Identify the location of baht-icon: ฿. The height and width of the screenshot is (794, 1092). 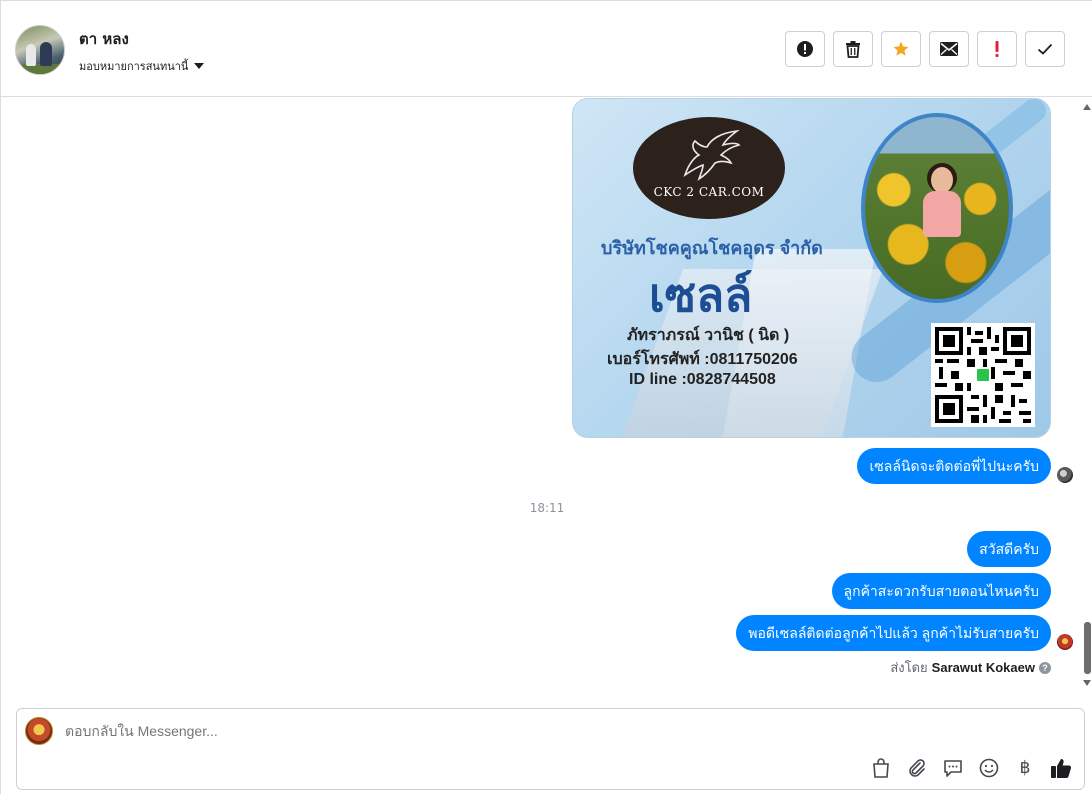
(1025, 768).